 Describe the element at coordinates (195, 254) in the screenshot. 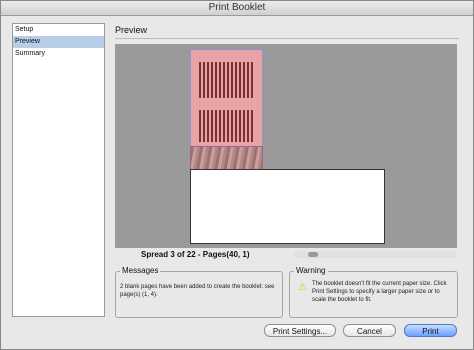

I see `spread-label: Spread 3 of 22 - Pages(40, 1)` at that location.